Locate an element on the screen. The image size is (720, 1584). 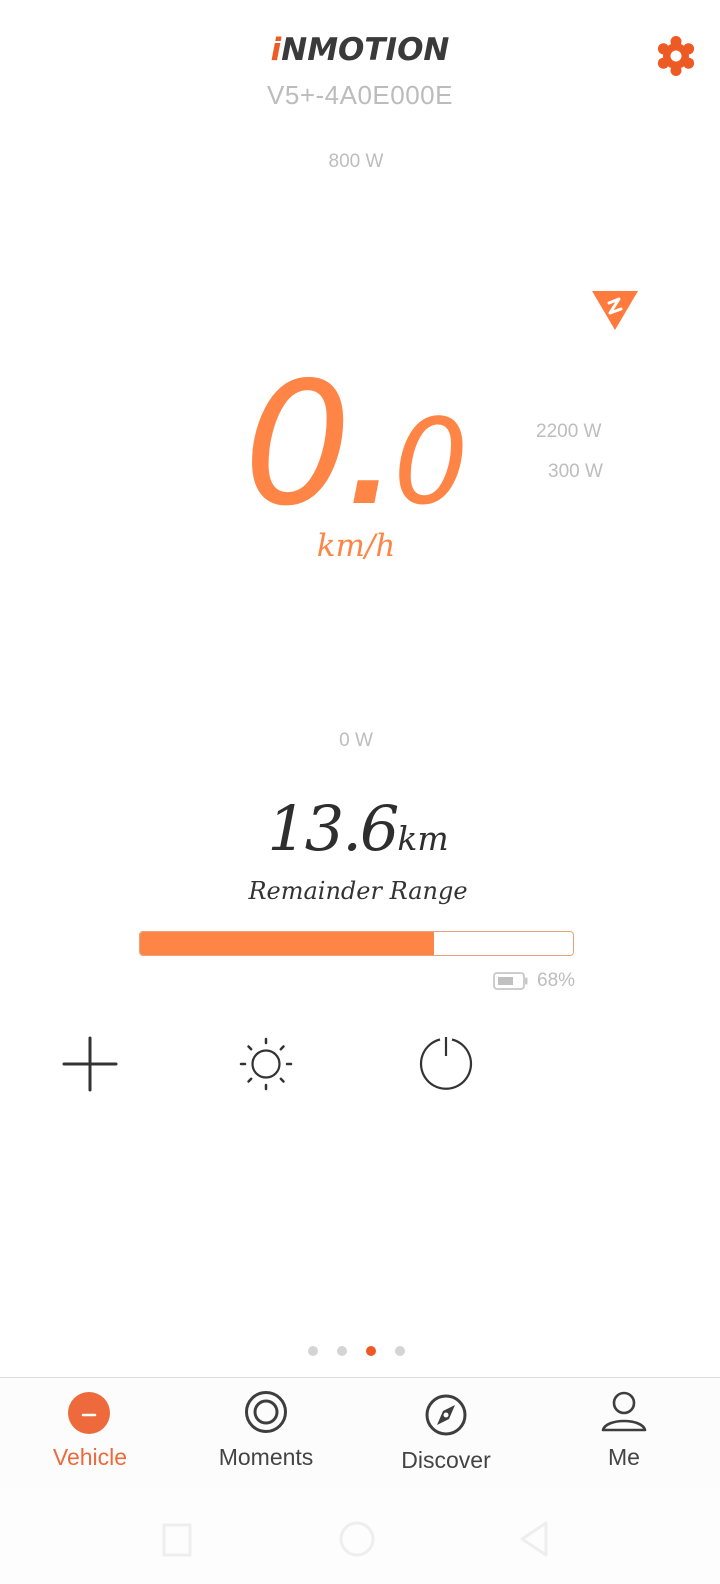
square-recents-icon is located at coordinates (177, 1540).